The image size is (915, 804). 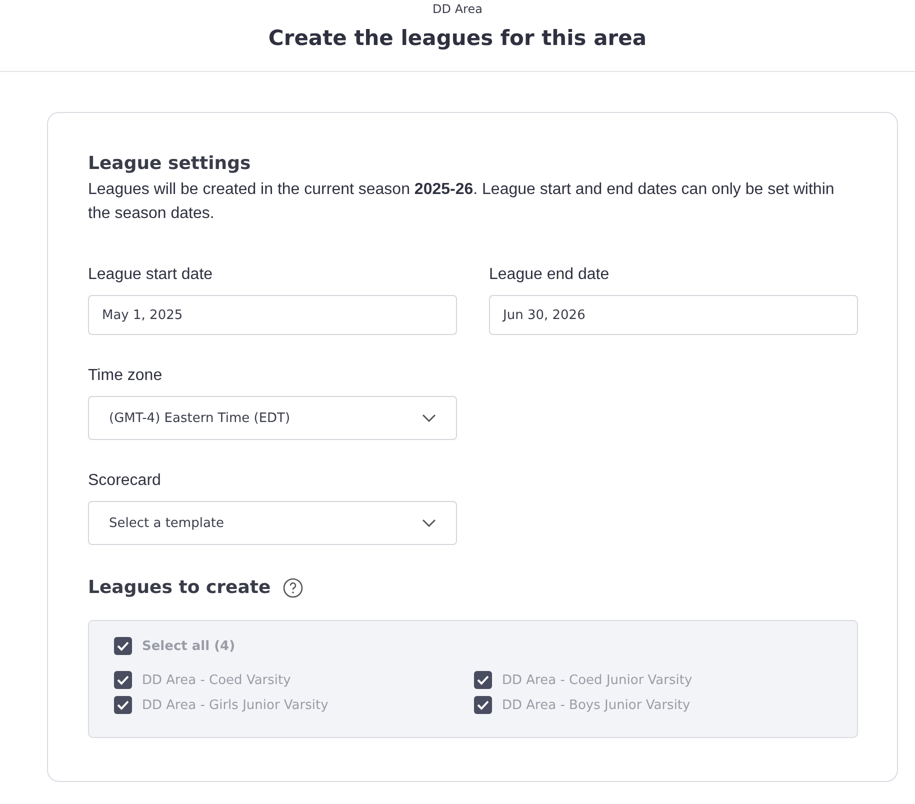 What do you see at coordinates (189, 646) in the screenshot?
I see `checkbox-label: Select all (4)` at bounding box center [189, 646].